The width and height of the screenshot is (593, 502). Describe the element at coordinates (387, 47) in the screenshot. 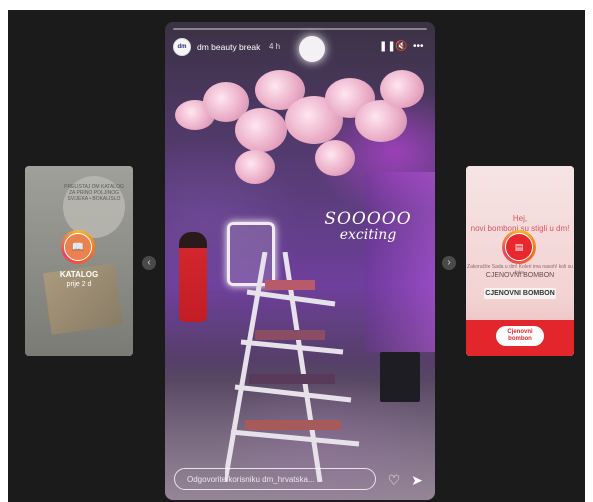

I see `pause-icon: ❚❚` at that location.